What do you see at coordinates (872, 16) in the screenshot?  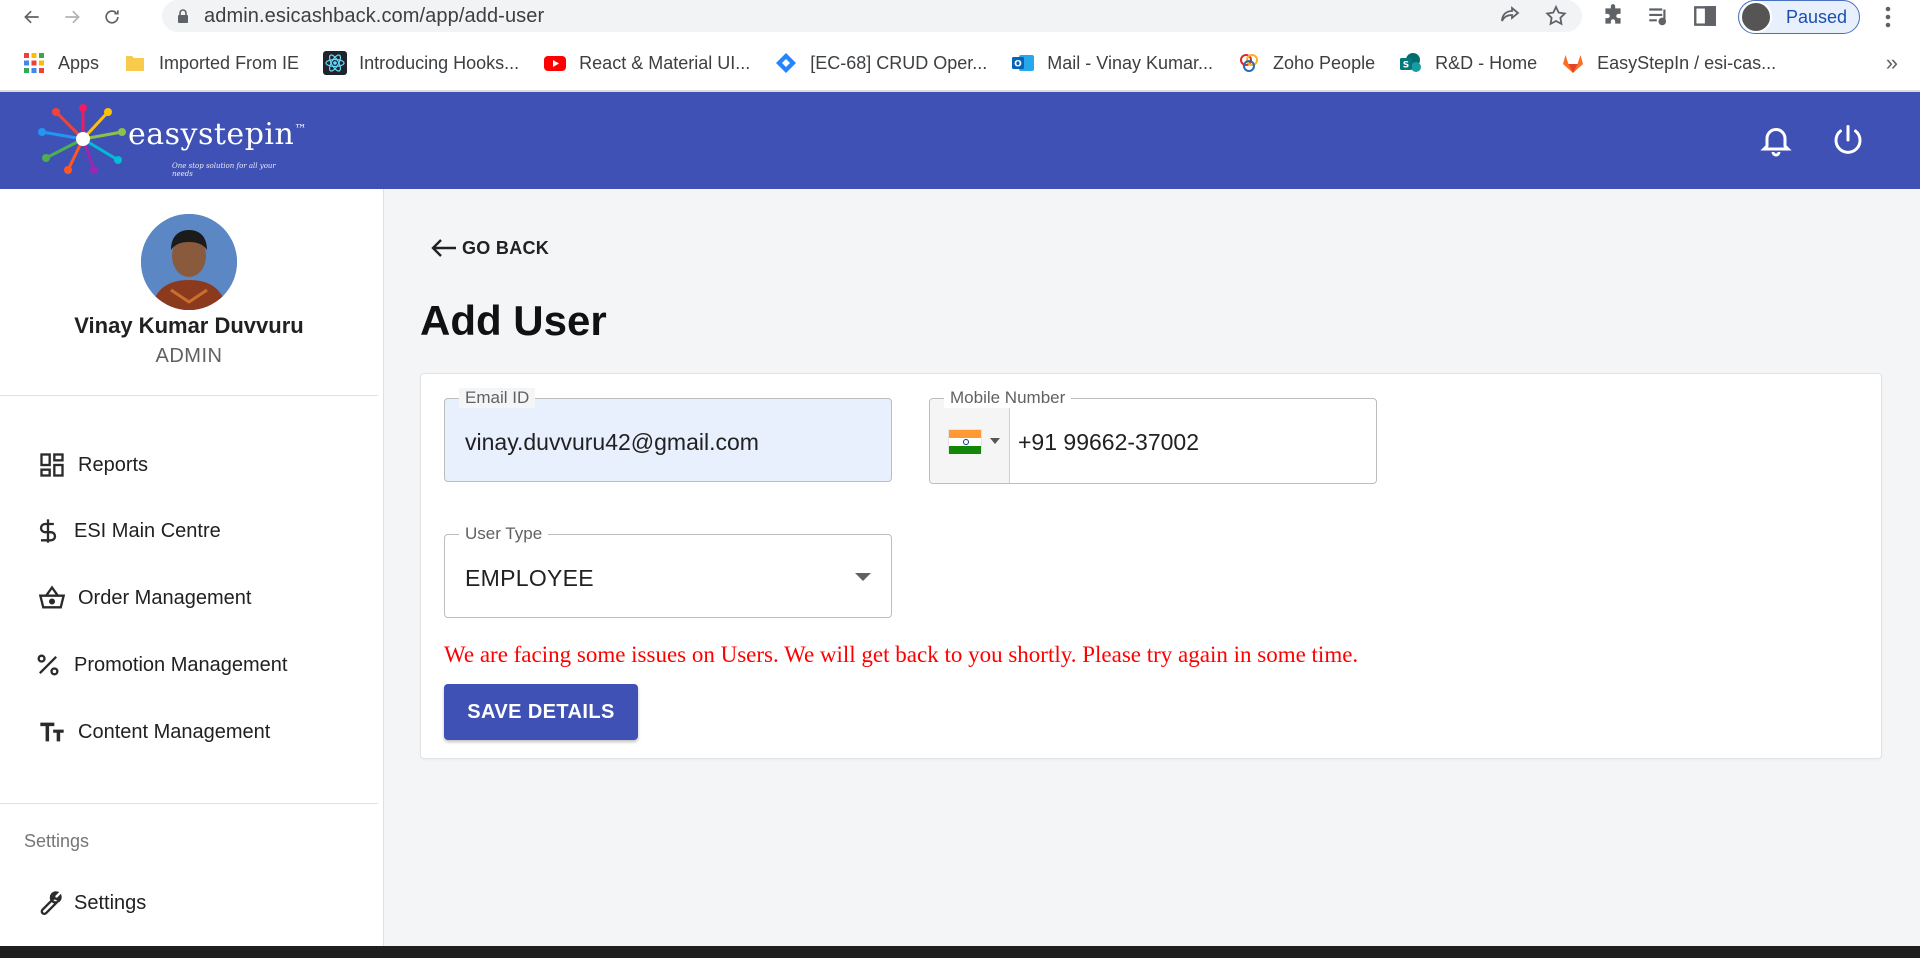 I see `address-bar: admin.esicashback.com/app/add-user` at bounding box center [872, 16].